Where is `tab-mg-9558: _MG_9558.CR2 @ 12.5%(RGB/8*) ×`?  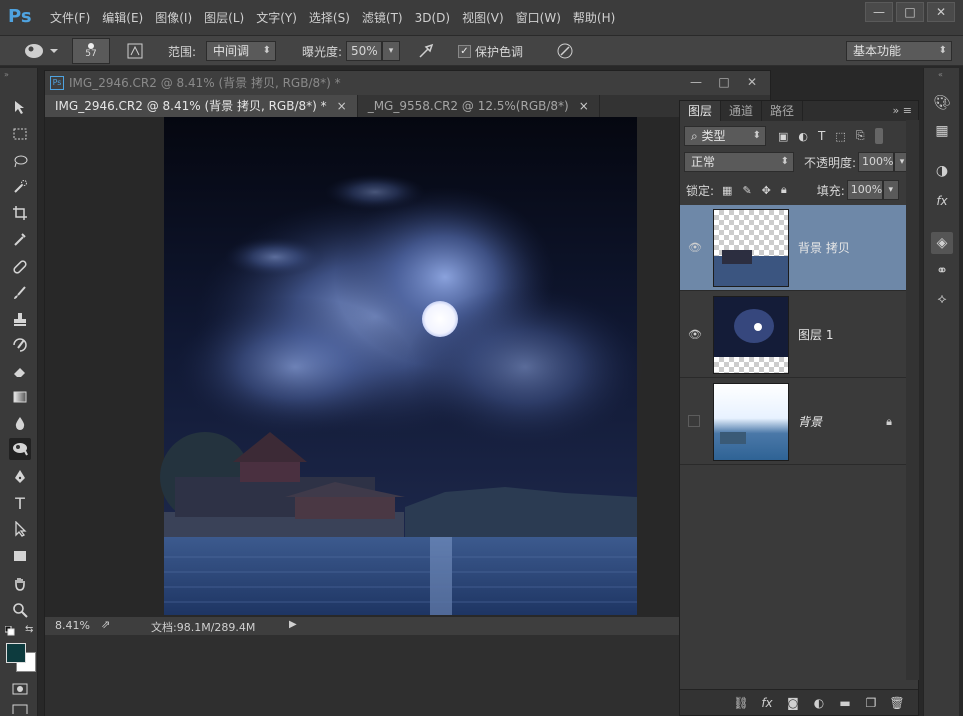
tab-mg-9558: _MG_9558.CR2 @ 12.5%(RGB/8*) × is located at coordinates (478, 106).